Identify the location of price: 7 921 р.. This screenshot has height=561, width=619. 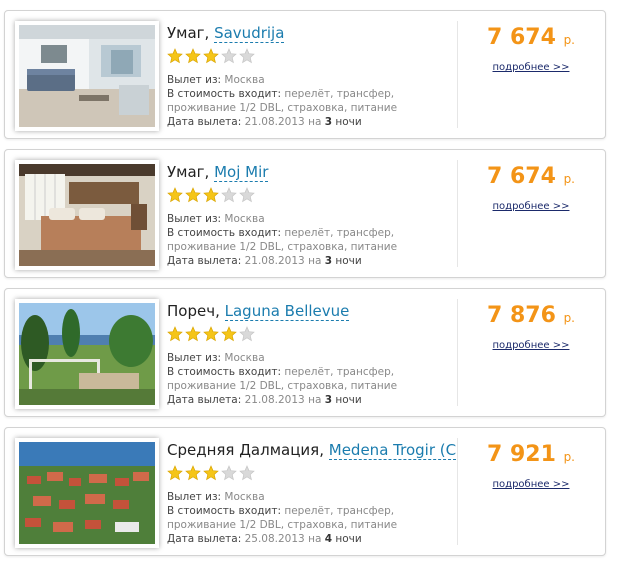
(531, 456).